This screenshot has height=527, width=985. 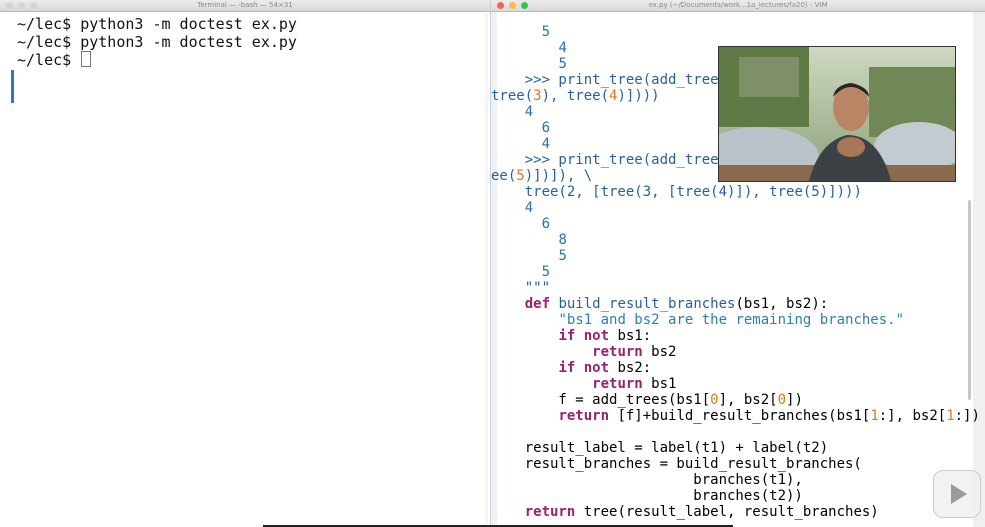 I want to click on code-line: f = add_trees(bs1[0], bs2[0]), so click(x=647, y=400).